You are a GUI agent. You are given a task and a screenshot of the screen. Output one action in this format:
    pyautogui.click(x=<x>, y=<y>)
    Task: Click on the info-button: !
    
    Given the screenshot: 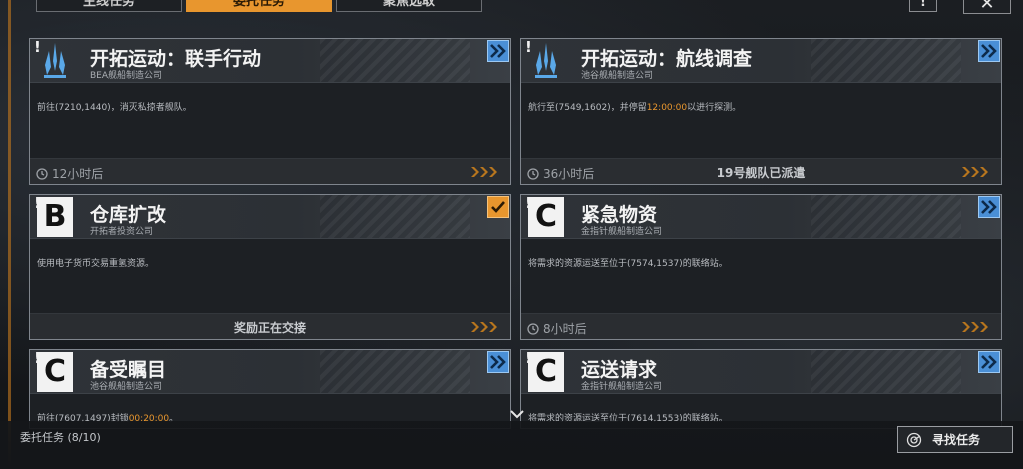 What is the action you would take?
    pyautogui.click(x=923, y=6)
    